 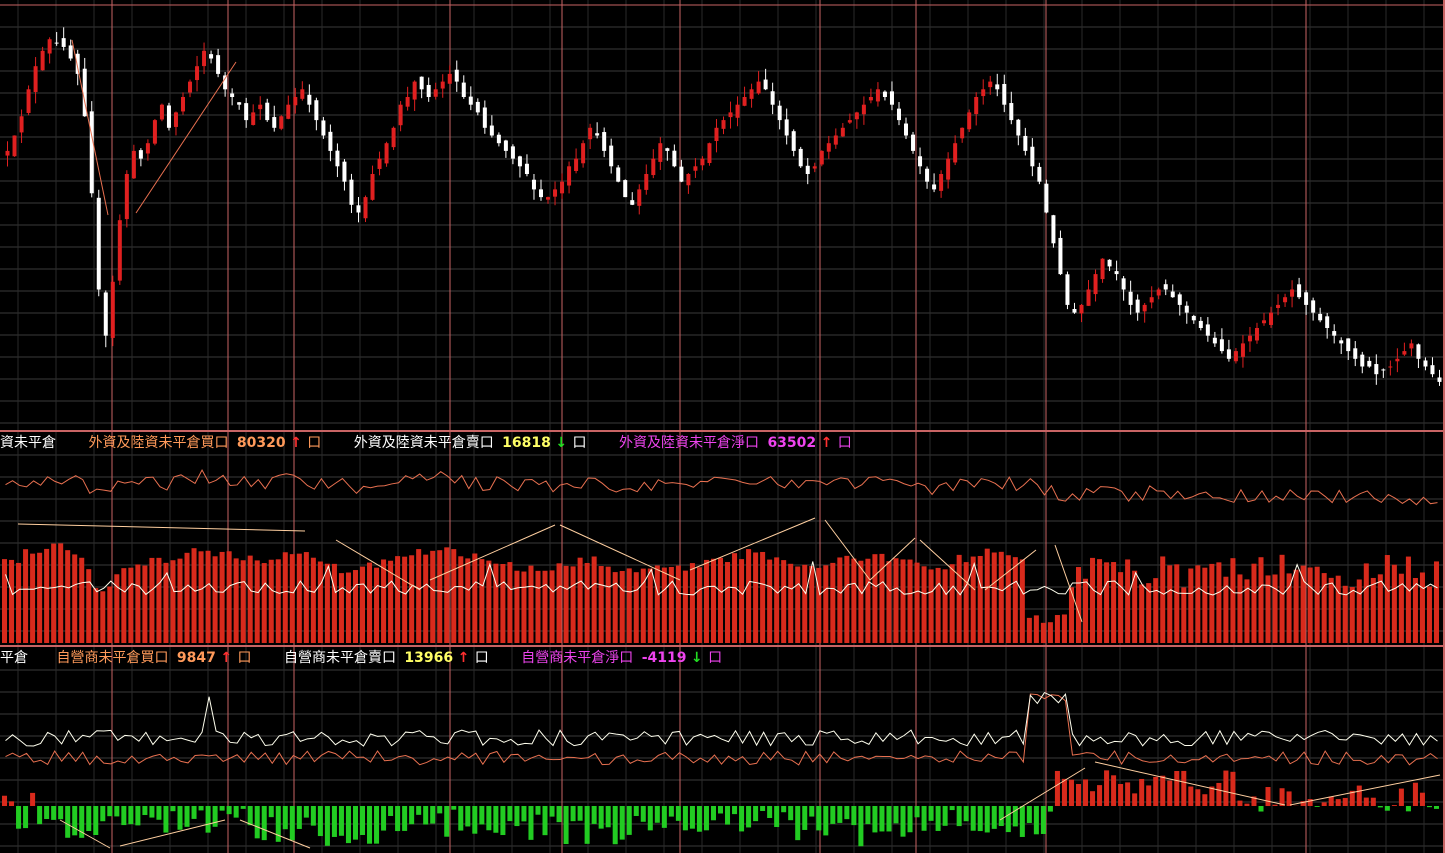 What do you see at coordinates (339, 658) in the screenshot?
I see `legend-dealer-sell-label: 自營商未平倉賣口` at bounding box center [339, 658].